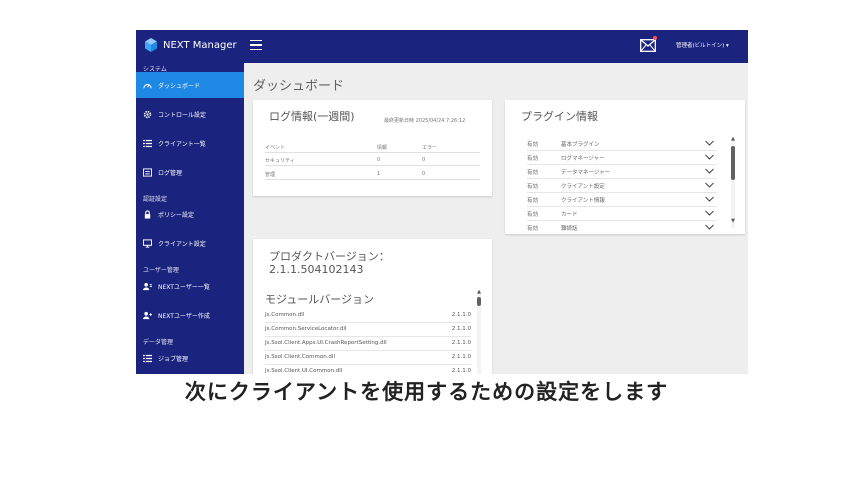 The width and height of the screenshot is (853, 480). I want to click on sidebar-item-client-list: クライアント一覧, so click(190, 143).